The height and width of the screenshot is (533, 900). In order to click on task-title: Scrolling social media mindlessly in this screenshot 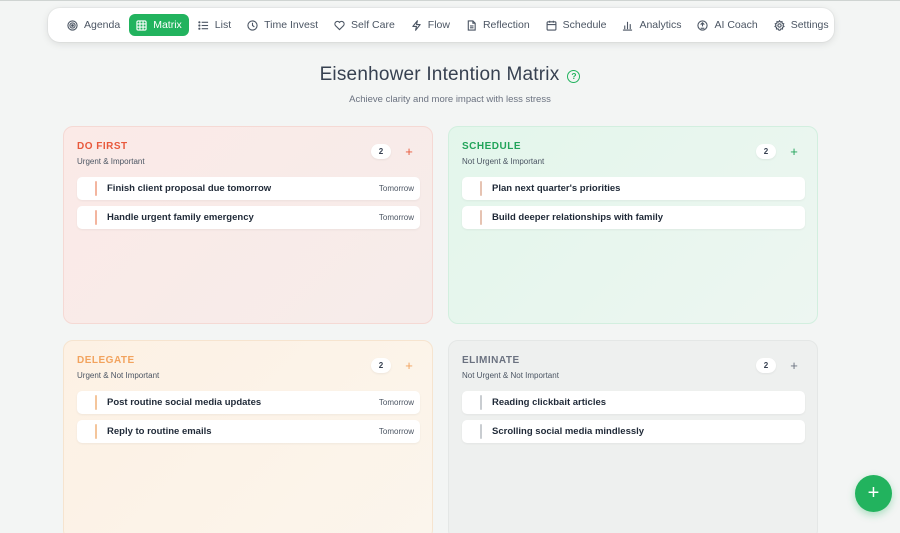, I will do `click(568, 431)`.